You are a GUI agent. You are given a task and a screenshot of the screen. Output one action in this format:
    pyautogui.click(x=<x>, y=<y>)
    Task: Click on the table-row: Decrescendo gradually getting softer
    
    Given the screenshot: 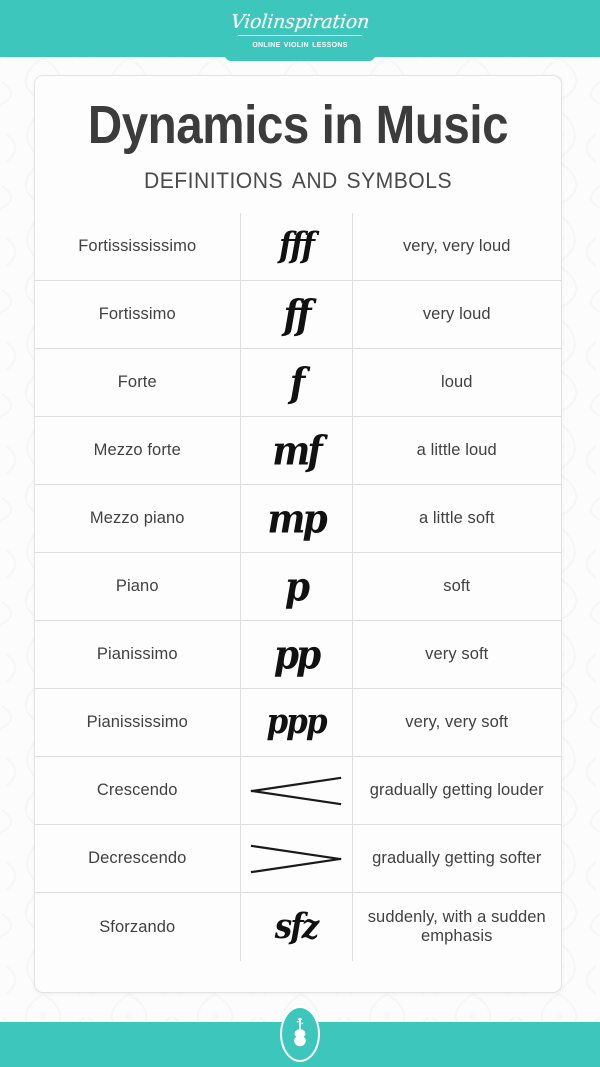 What is the action you would take?
    pyautogui.click(x=298, y=858)
    